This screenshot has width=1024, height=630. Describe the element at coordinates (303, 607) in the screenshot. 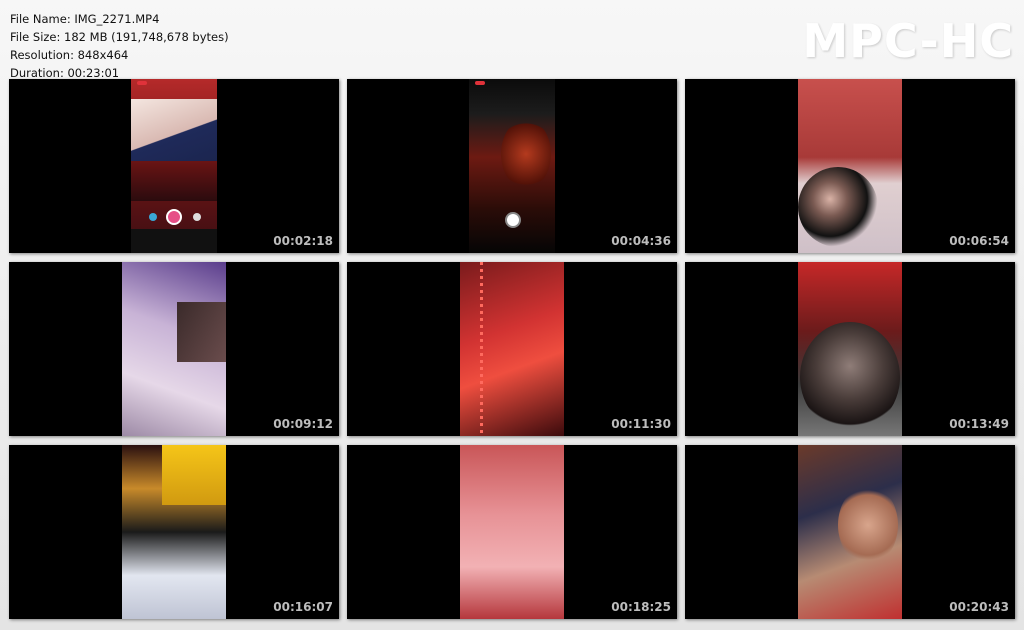

I see `timestamp-7: 00:16:07` at that location.